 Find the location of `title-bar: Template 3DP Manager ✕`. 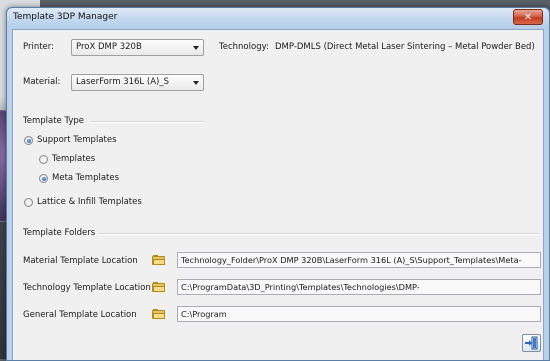

title-bar: Template 3DP Manager ✕ is located at coordinates (278, 18).